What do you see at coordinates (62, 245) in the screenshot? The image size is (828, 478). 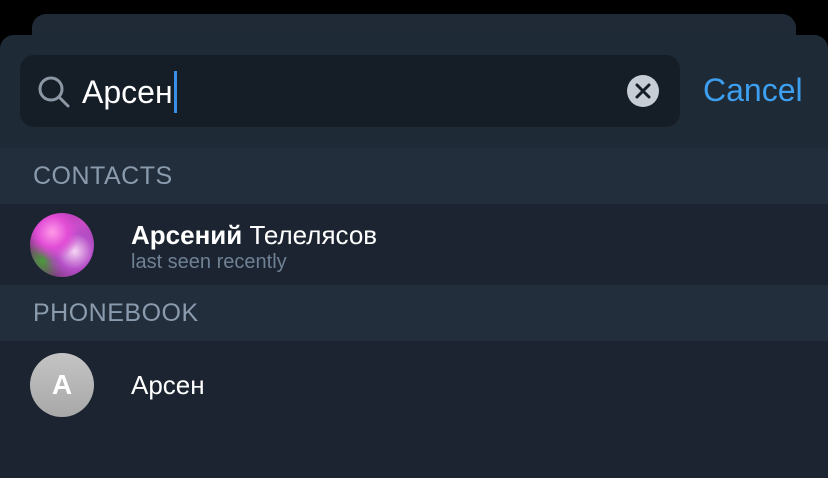 I see `avatar` at bounding box center [62, 245].